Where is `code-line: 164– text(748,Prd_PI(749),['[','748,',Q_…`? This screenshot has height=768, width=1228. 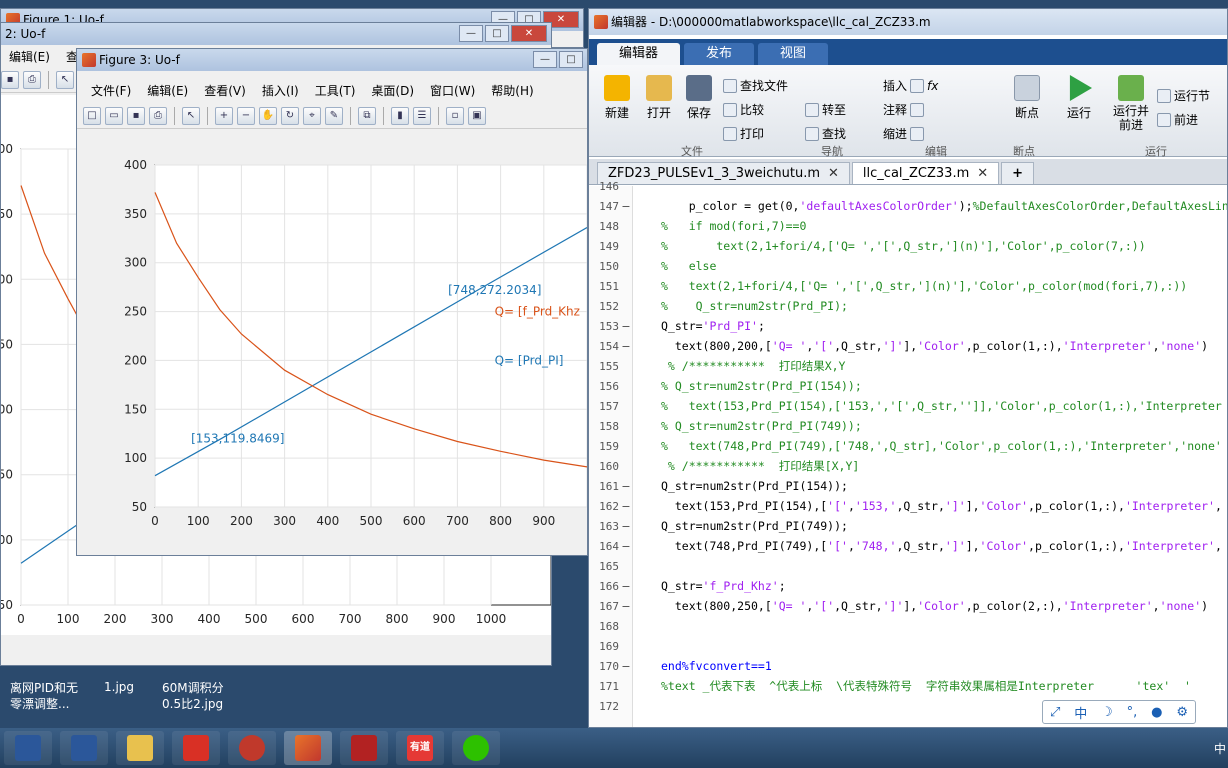
code-line: 164– text(748,Prd_PI(749),['[','748,',Q_… is located at coordinates (908, 546).